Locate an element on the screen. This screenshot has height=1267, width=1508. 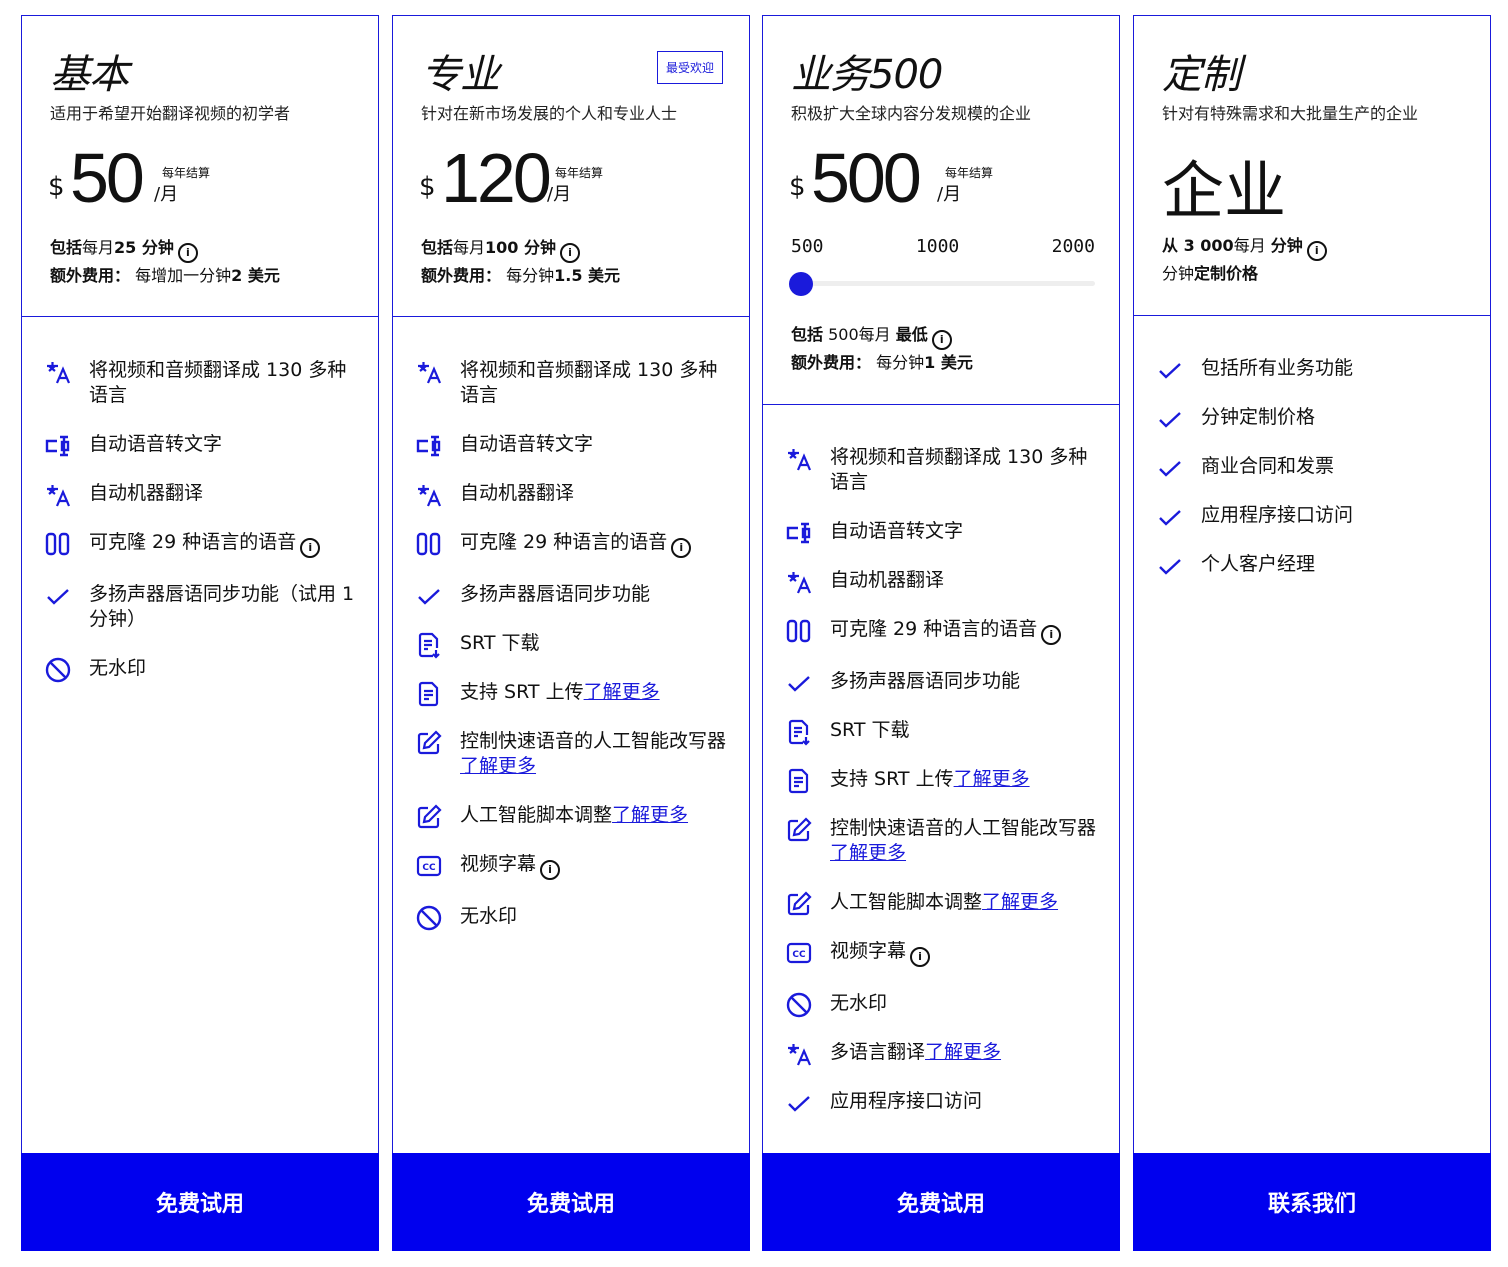
feature-item: 自动语音转文字 is located at coordinates (203, 444).